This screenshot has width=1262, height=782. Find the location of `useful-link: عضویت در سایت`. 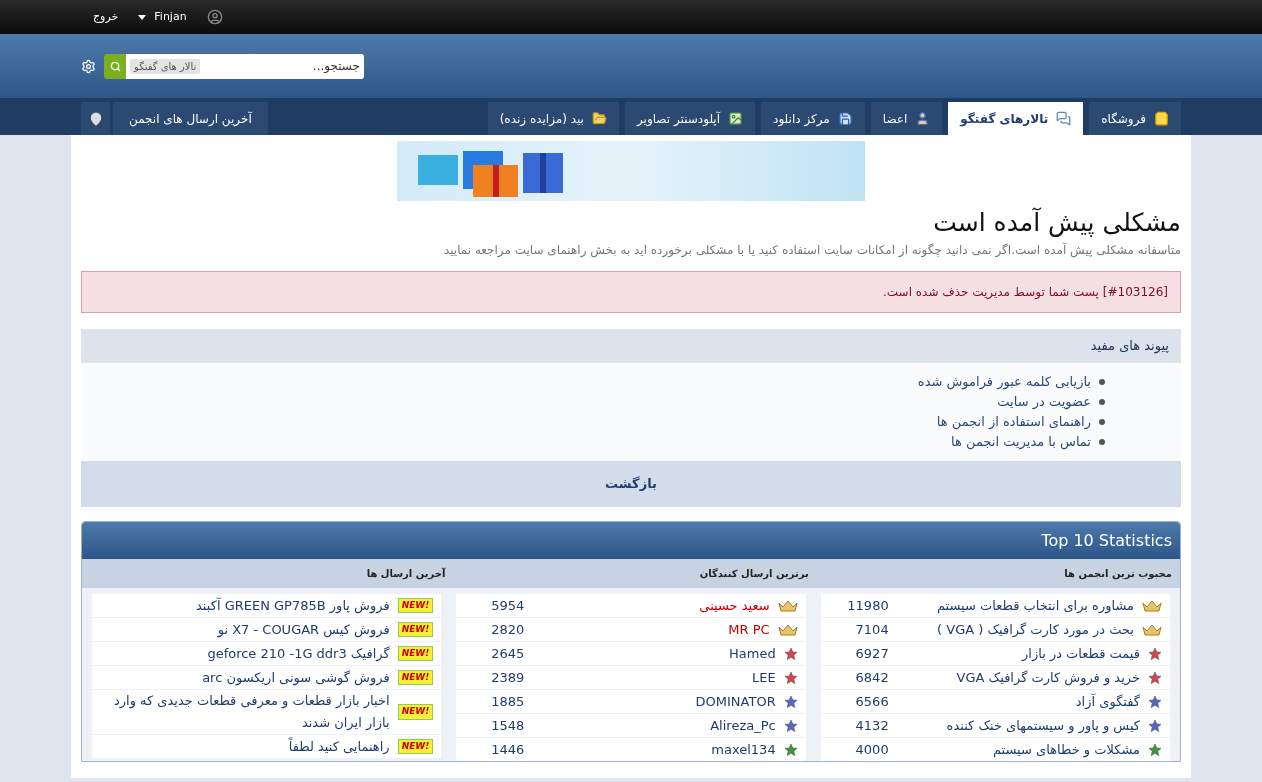

useful-link: عضویت در سایت is located at coordinates (1044, 402).